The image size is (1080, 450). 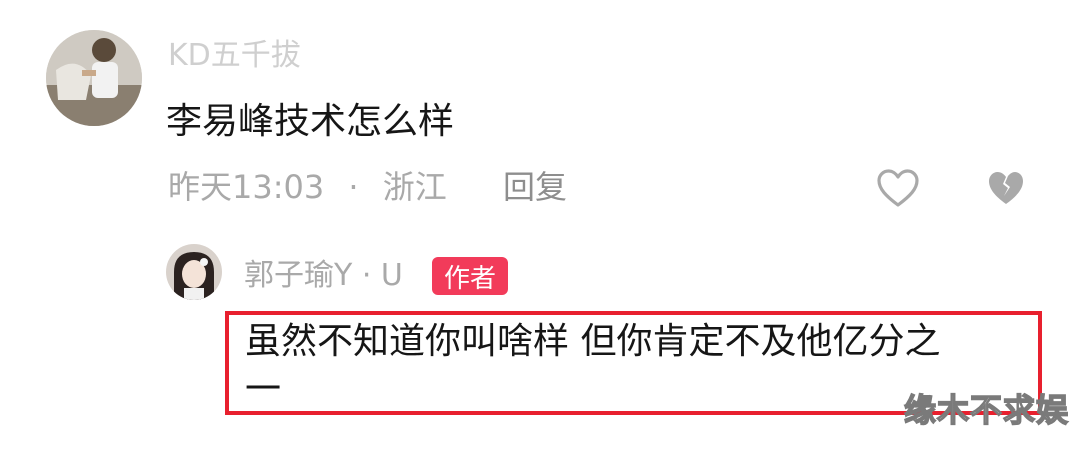 What do you see at coordinates (194, 272) in the screenshot?
I see `author-avatar` at bounding box center [194, 272].